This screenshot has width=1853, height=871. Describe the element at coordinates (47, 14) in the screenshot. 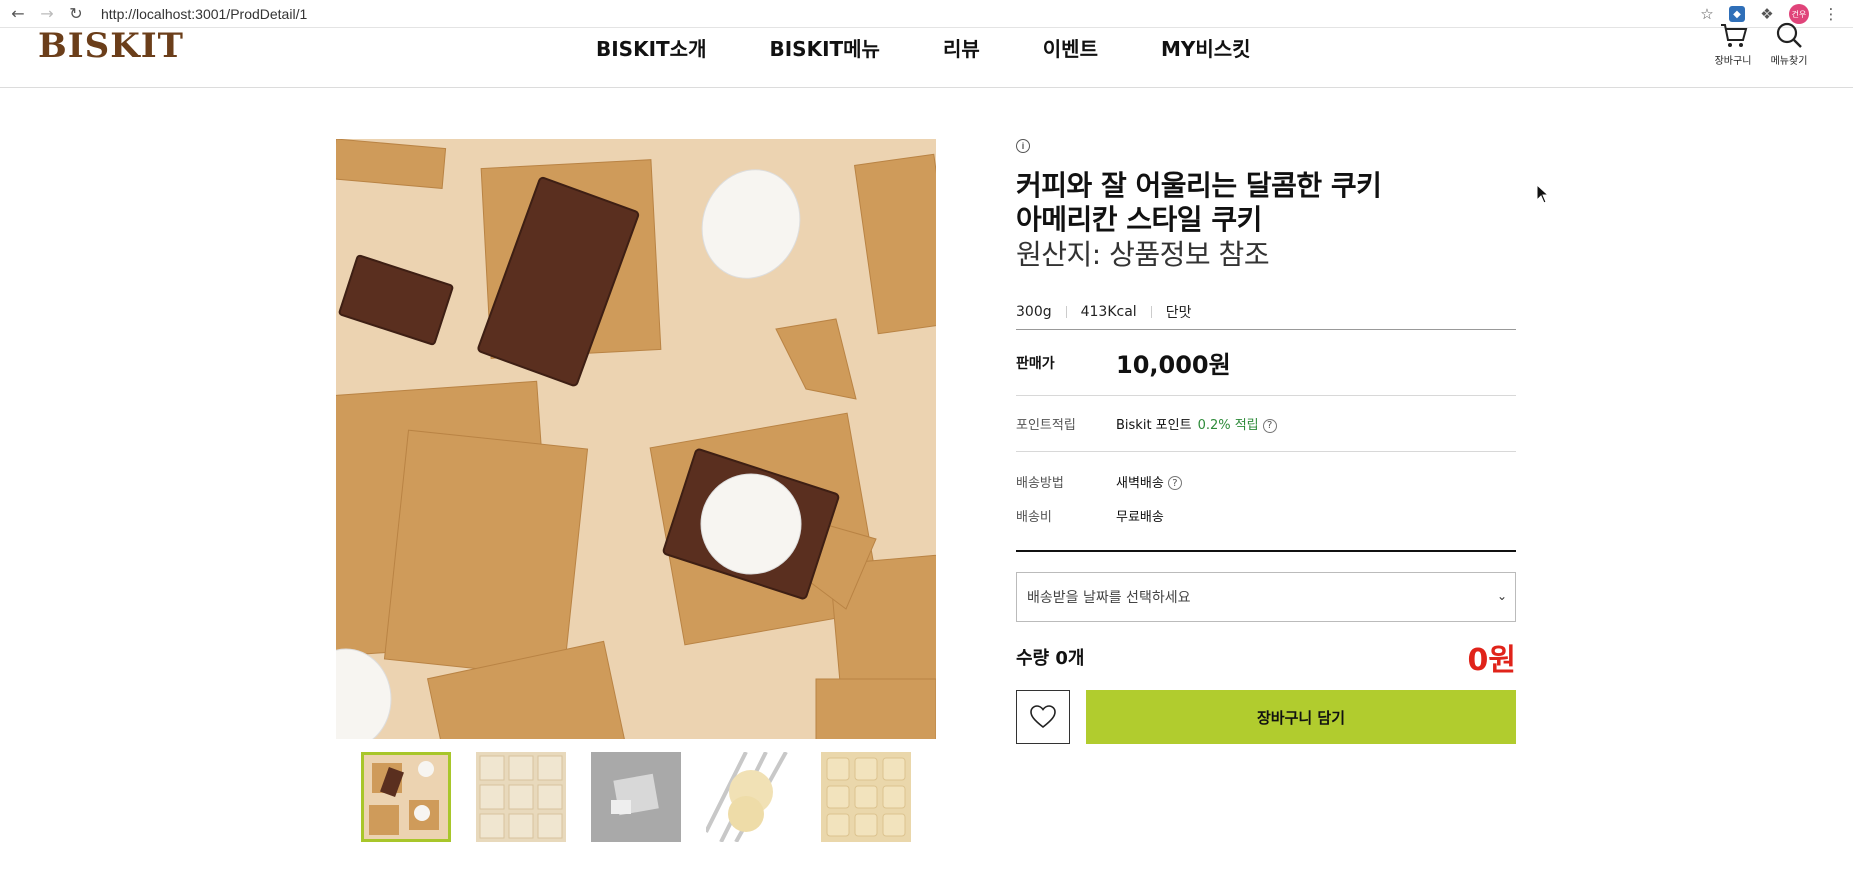

I see `forward-arrow-icon: →` at that location.